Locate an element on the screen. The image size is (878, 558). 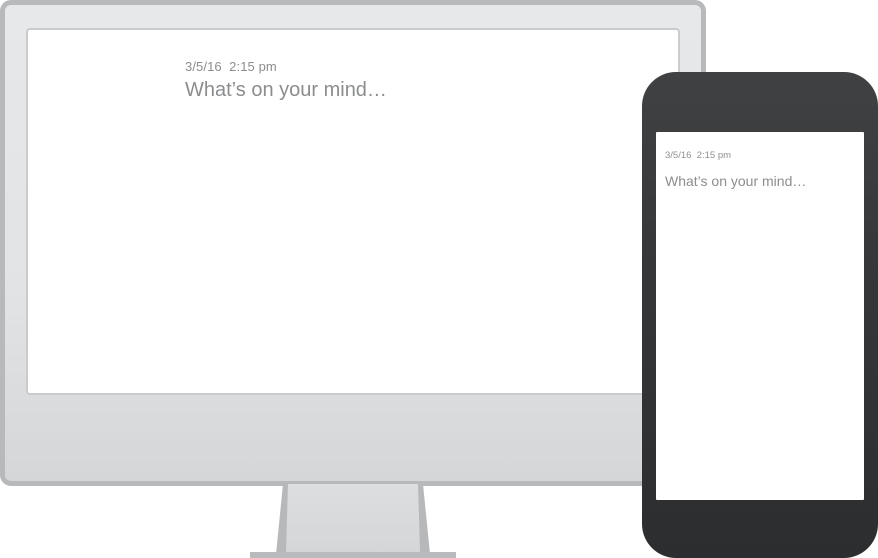
mobile-note-date: 3/5/16 2:15 pm is located at coordinates (698, 155).